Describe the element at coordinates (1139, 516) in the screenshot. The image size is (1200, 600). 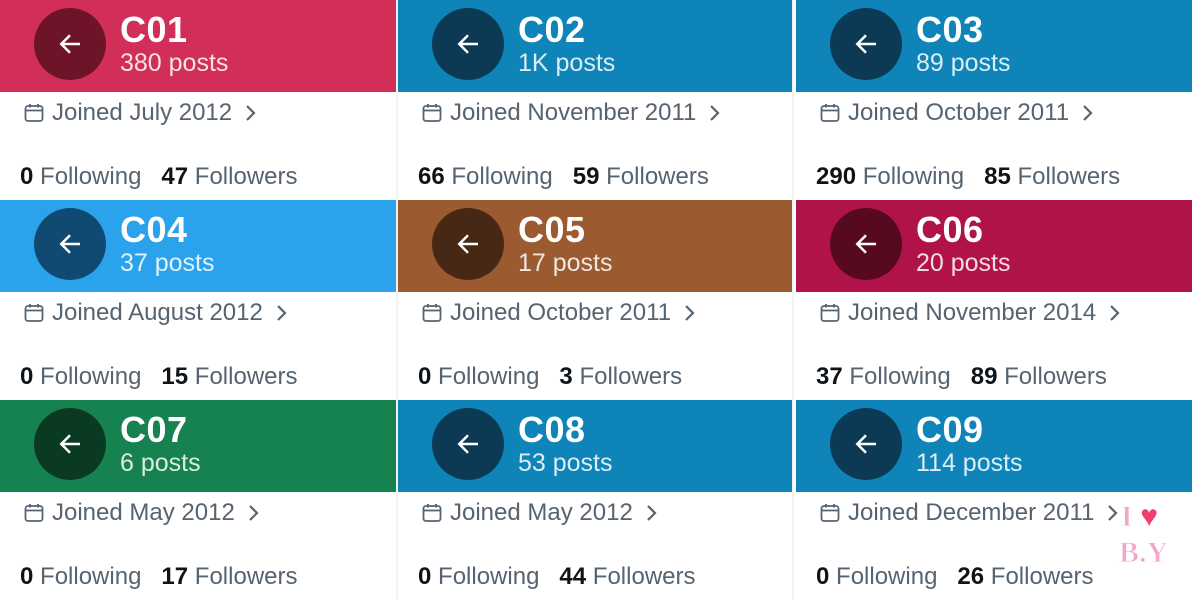
I see `watermark-line-1: I ♥` at that location.